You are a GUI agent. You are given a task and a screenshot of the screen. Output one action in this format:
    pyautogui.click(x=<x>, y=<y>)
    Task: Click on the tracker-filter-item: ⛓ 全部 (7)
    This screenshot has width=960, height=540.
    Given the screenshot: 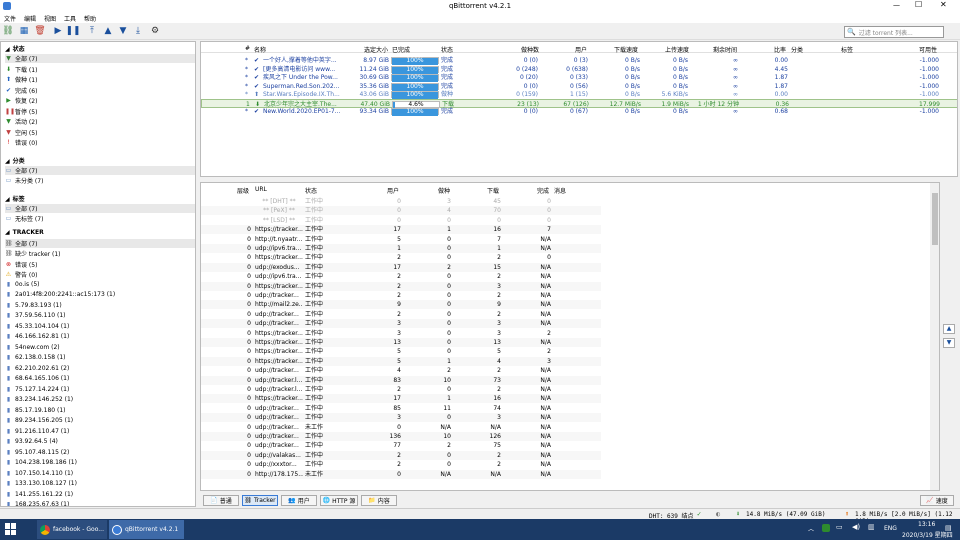 What is the action you would take?
    pyautogui.click(x=100, y=243)
    